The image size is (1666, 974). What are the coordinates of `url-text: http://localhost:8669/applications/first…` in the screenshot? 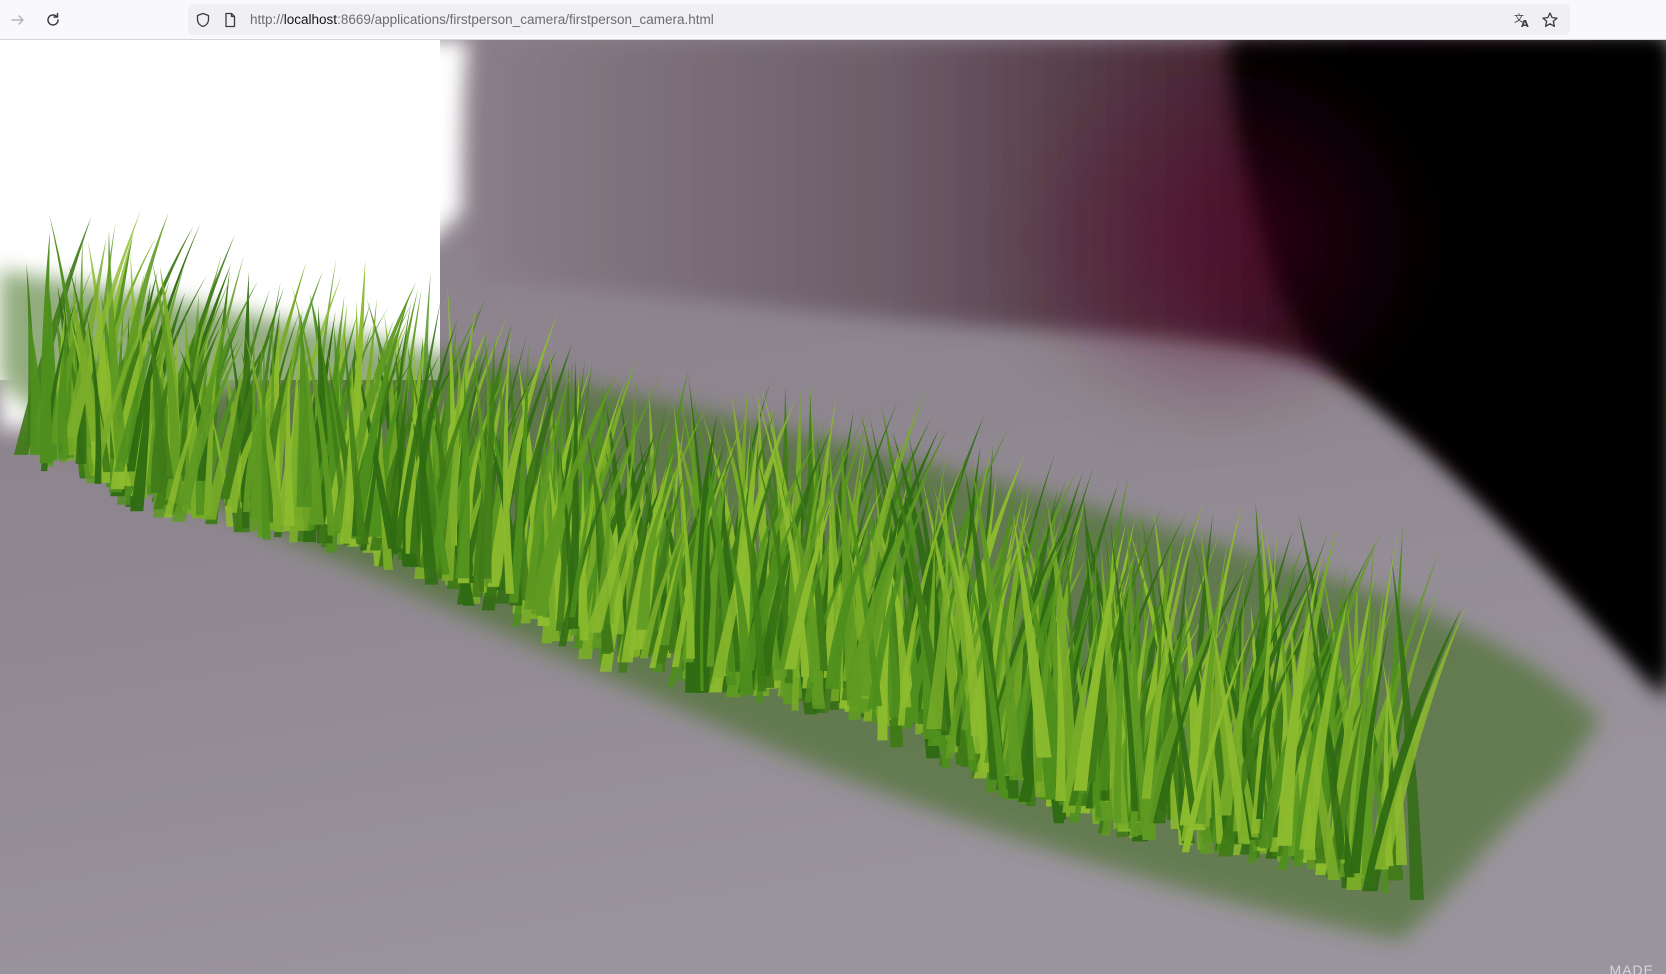 It's located at (482, 19).